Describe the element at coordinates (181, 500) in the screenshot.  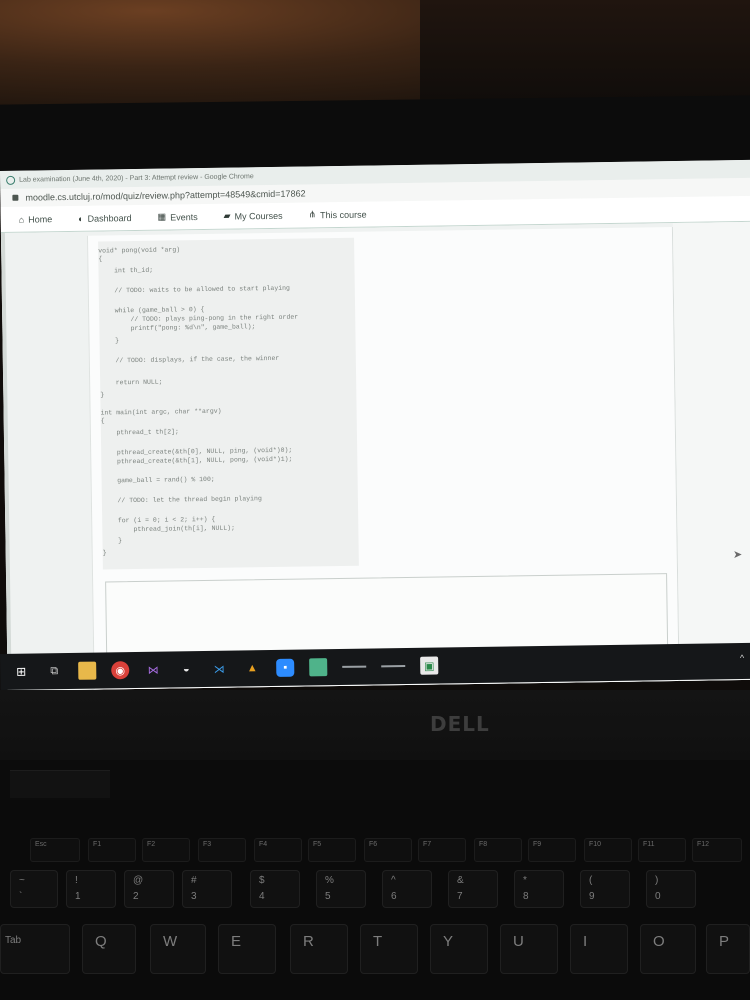
I see `code-line: // TODO: let the thread begin playing` at that location.